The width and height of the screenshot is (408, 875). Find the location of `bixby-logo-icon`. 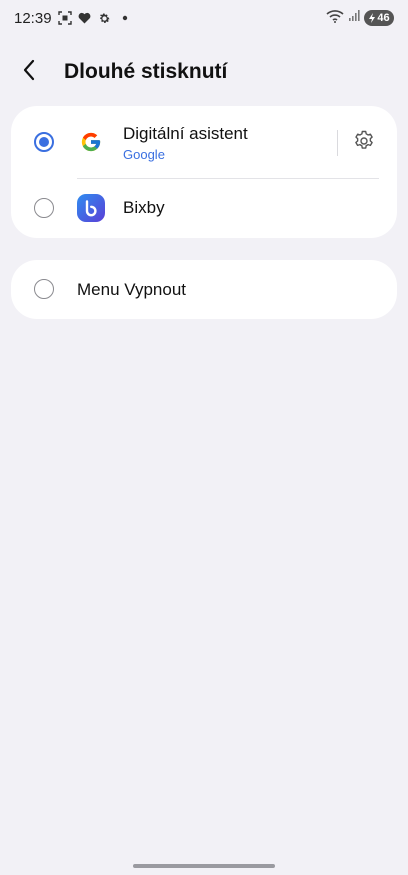

bixby-logo-icon is located at coordinates (91, 208).